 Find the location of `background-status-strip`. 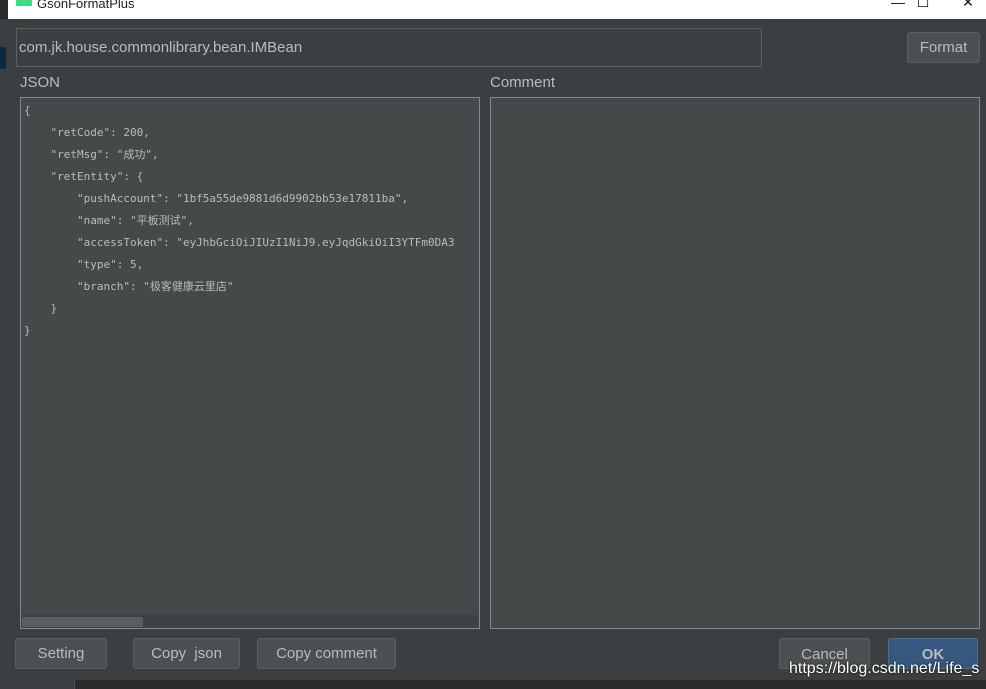

background-status-strip is located at coordinates (493, 684).